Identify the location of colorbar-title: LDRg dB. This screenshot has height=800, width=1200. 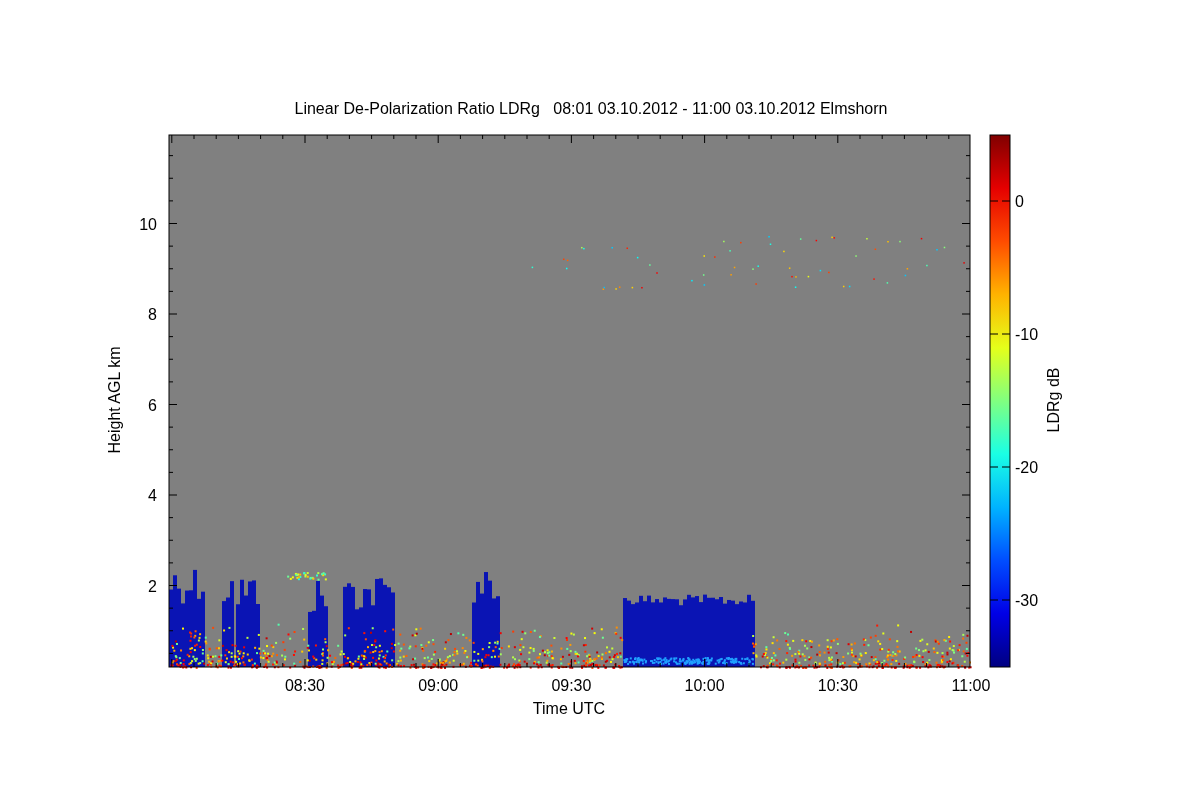
(1053, 400).